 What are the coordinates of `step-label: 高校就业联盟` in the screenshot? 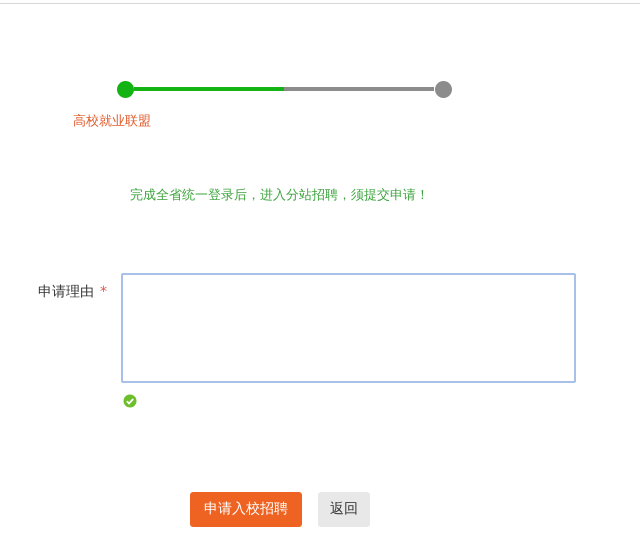 It's located at (112, 122).